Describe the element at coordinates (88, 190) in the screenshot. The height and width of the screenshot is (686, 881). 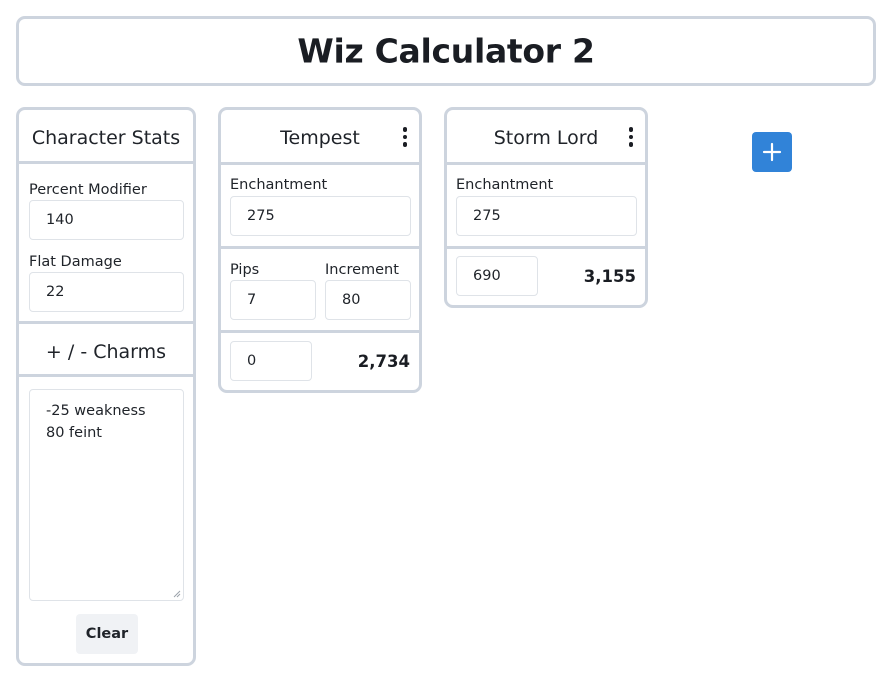
I see `percent-modifier-label: Percent Modifier` at that location.